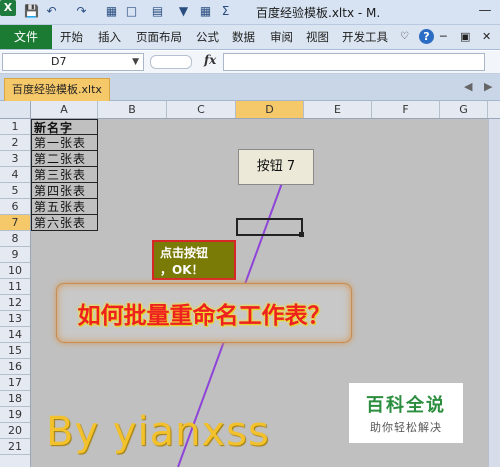 The width and height of the screenshot is (500, 467). Describe the element at coordinates (406, 405) in the screenshot. I see `logo-title: 百科全说` at that location.